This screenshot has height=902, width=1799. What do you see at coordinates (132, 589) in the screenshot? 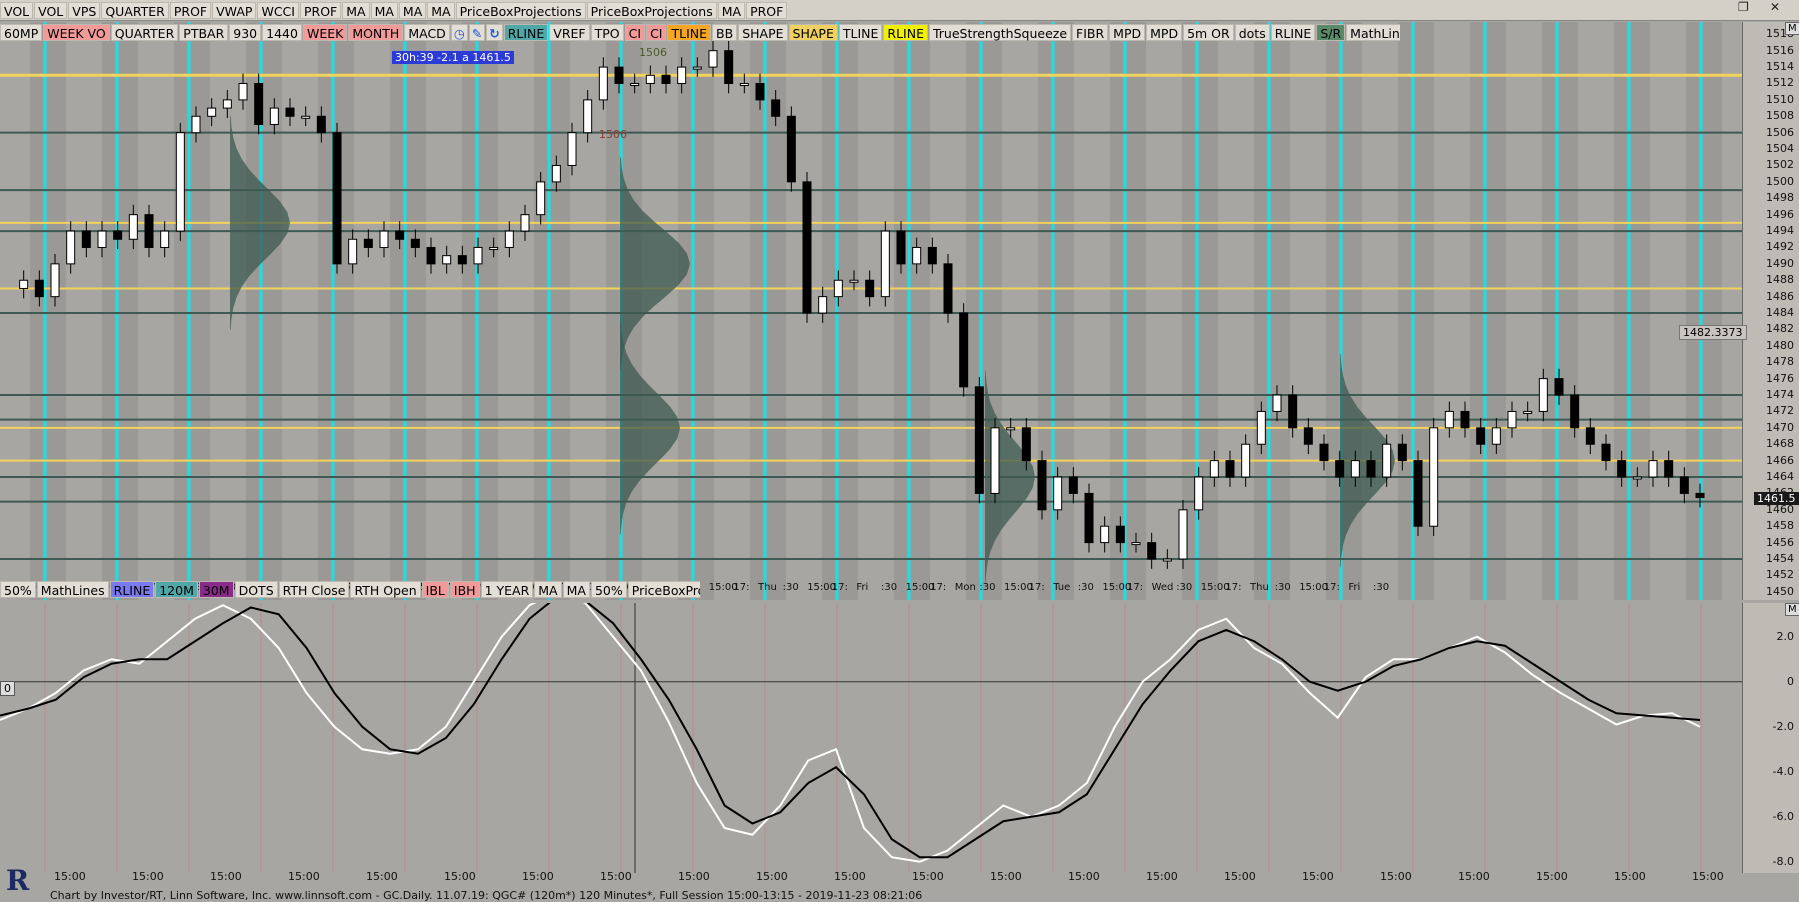
I see `lower-button: RLINE` at bounding box center [132, 589].